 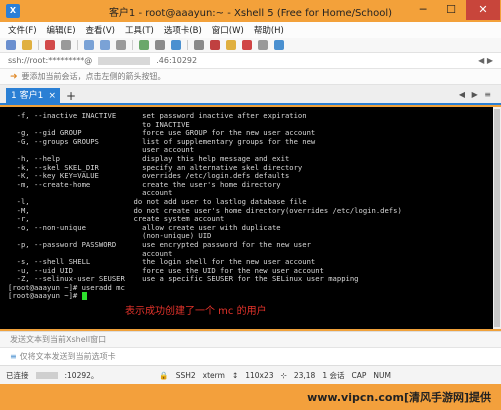 I want to click on address-bar: ssh://root:*********@ .46:10292 ◀ ▶, so click(x=250, y=61).